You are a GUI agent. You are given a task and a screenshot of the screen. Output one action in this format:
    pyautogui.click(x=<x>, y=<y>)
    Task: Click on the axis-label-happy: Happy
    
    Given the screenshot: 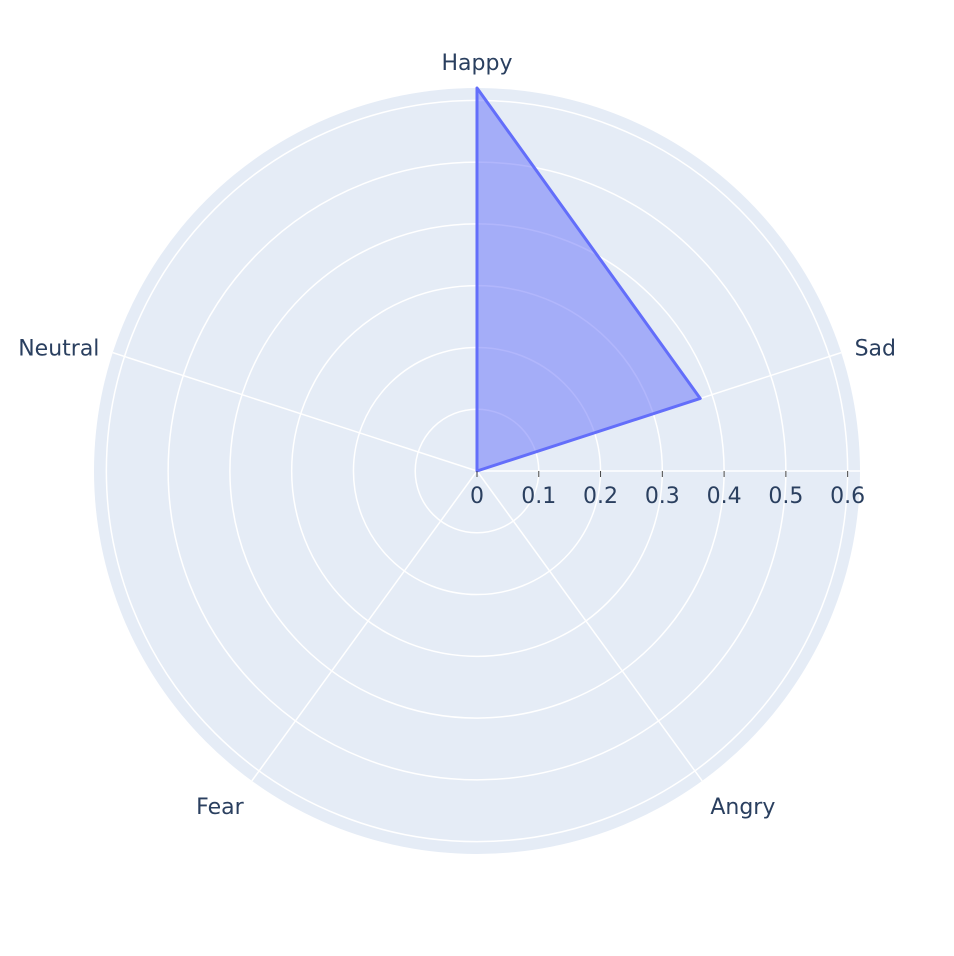 What is the action you would take?
    pyautogui.click(x=477, y=63)
    